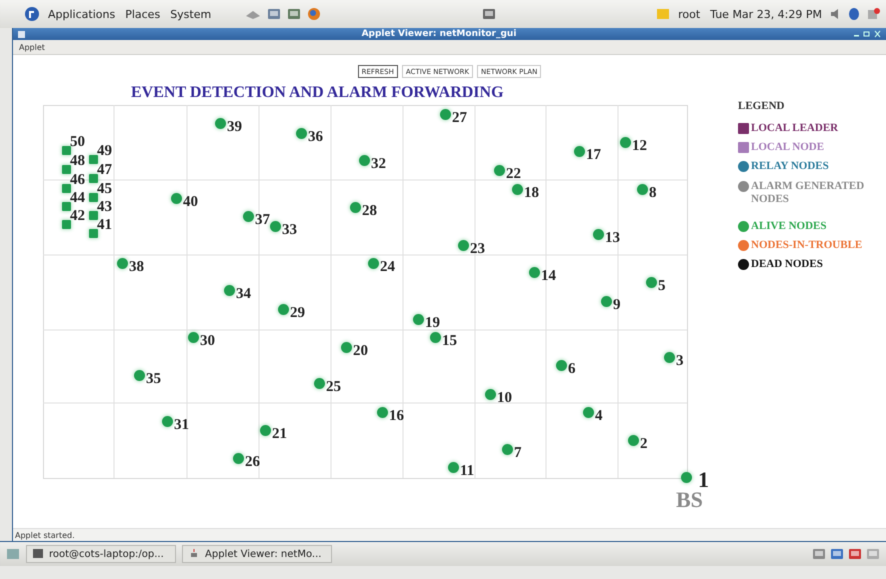 This screenshot has height=579, width=886. What do you see at coordinates (317, 93) in the screenshot?
I see `page-heading: EVENT DETECTION AND ALARM FORWARDING` at bounding box center [317, 93].